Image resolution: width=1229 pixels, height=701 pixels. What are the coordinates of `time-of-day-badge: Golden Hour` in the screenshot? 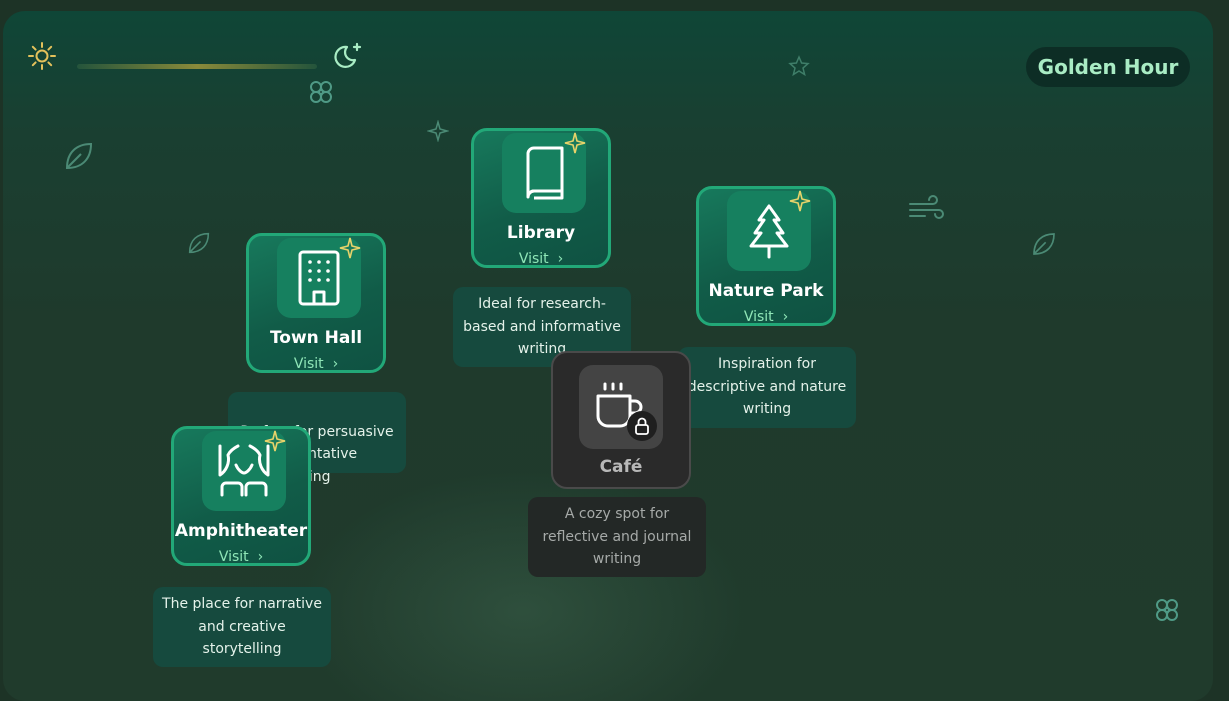 It's located at (1108, 67).